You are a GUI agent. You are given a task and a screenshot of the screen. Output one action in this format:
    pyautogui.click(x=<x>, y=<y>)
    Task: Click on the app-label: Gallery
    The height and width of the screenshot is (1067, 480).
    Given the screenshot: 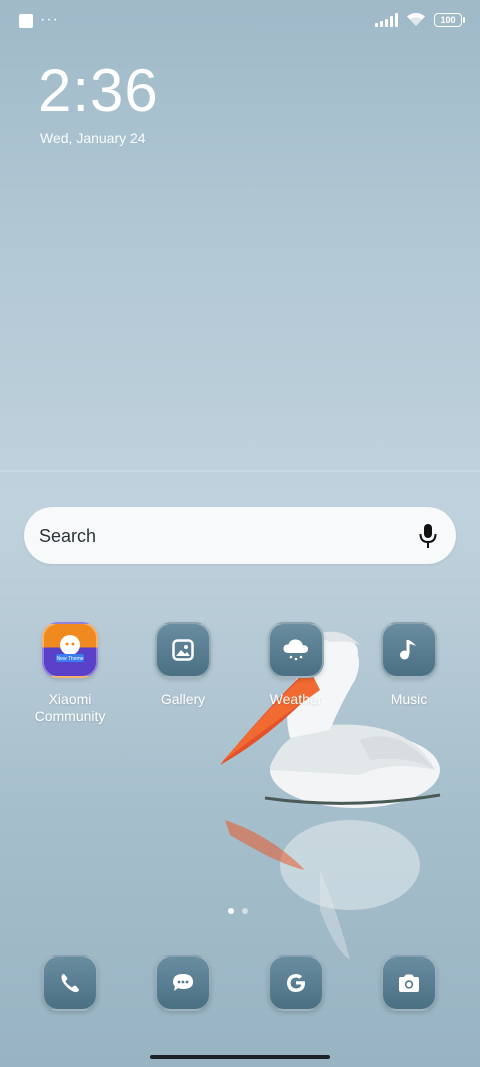 What is the action you would take?
    pyautogui.click(x=183, y=699)
    